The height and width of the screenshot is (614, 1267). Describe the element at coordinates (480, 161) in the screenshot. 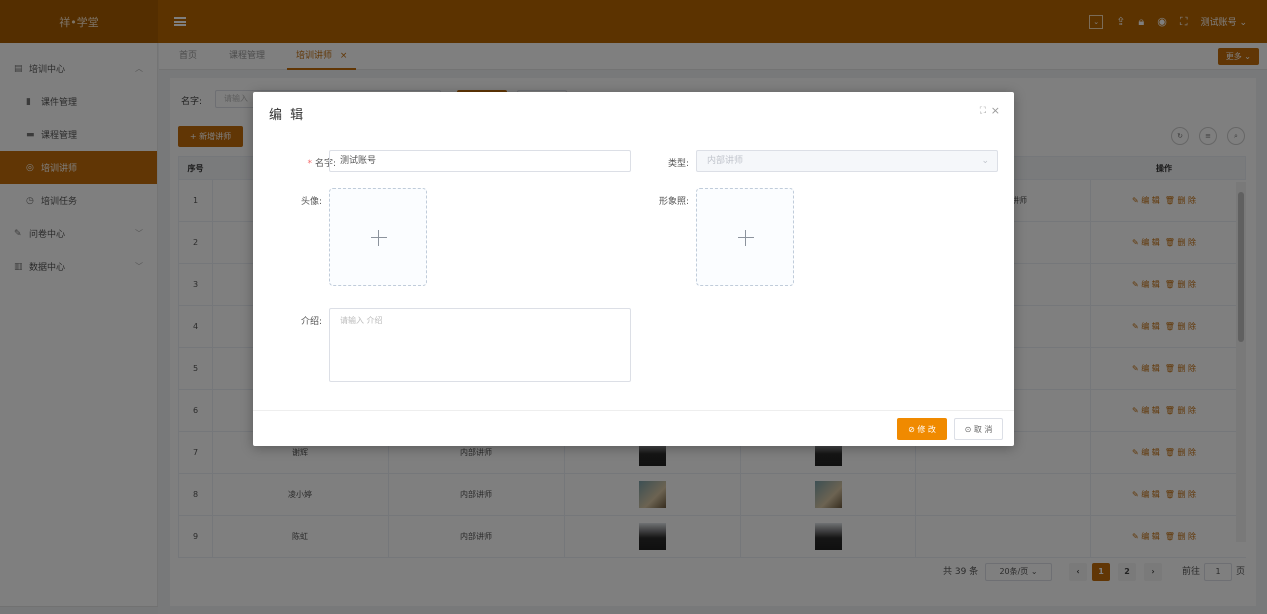

I see `name-input: 测试账号` at that location.